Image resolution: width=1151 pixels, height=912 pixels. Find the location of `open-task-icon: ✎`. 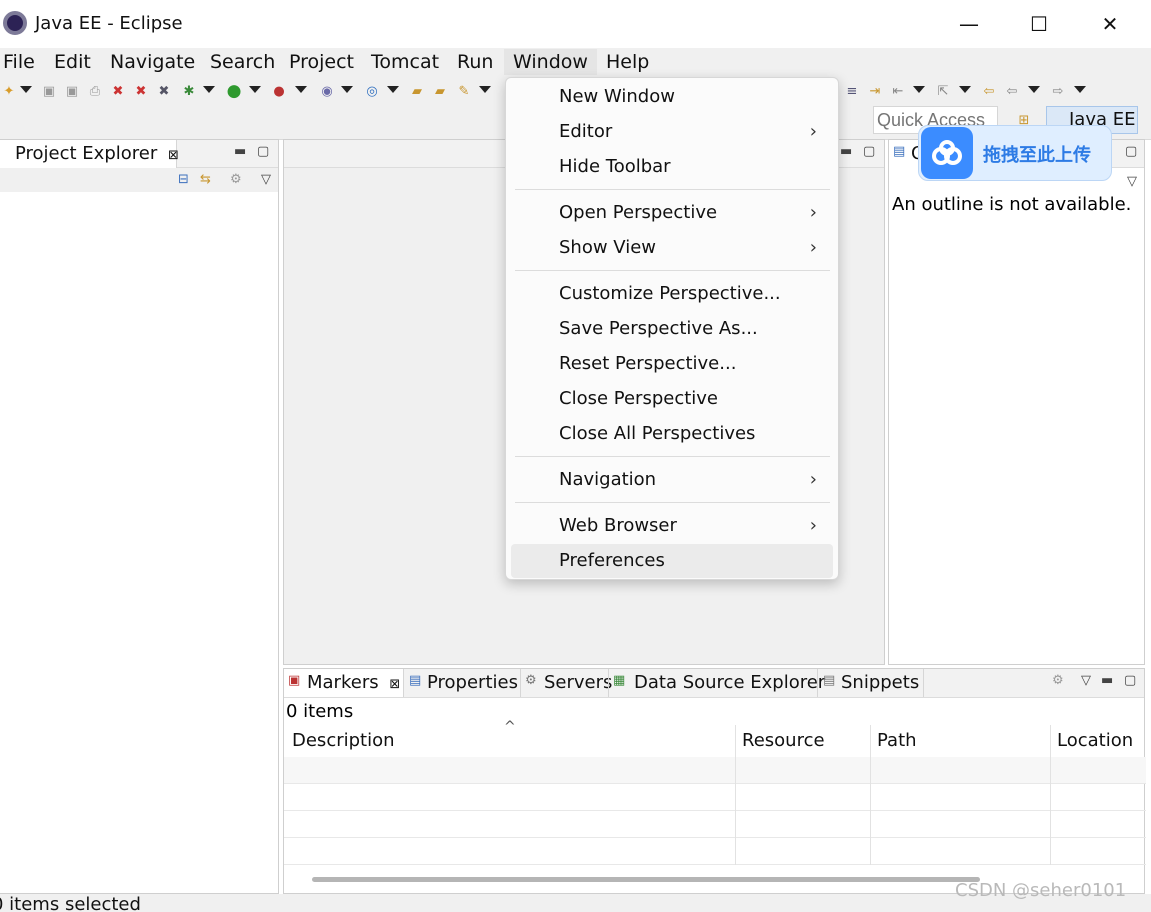

open-task-icon: ✎ is located at coordinates (464, 91).